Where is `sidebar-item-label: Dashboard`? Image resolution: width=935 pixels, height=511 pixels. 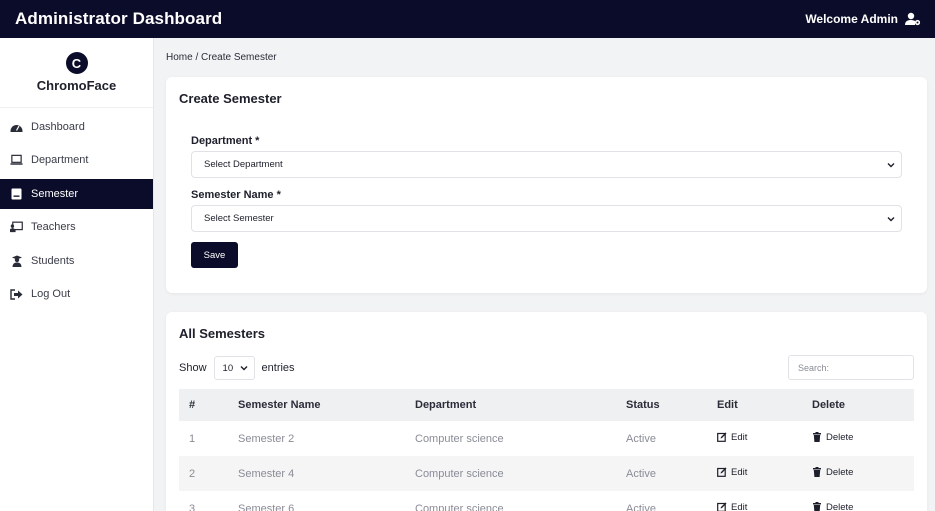 sidebar-item-label: Dashboard is located at coordinates (58, 126).